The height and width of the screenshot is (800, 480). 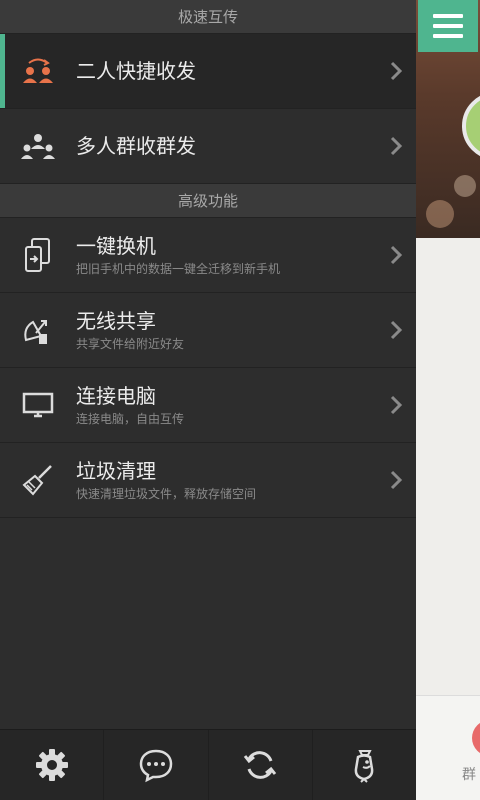 I want to click on refresh-button, so click(x=261, y=765).